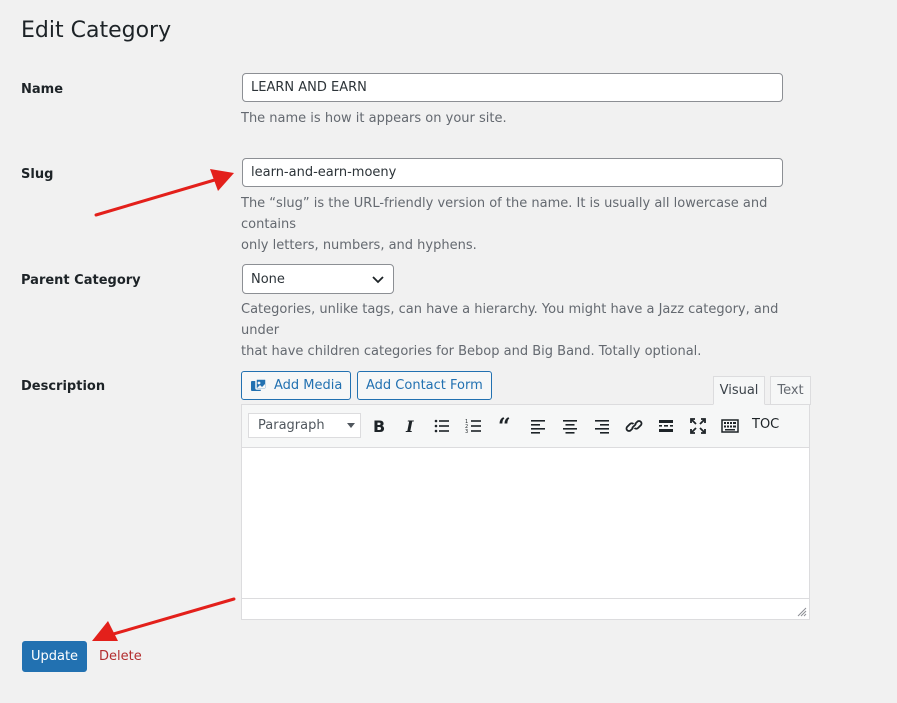 The width and height of the screenshot is (897, 703). Describe the element at coordinates (359, 245) in the screenshot. I see `slug-help-line-2: only letters, numbers, and hyphens.` at that location.